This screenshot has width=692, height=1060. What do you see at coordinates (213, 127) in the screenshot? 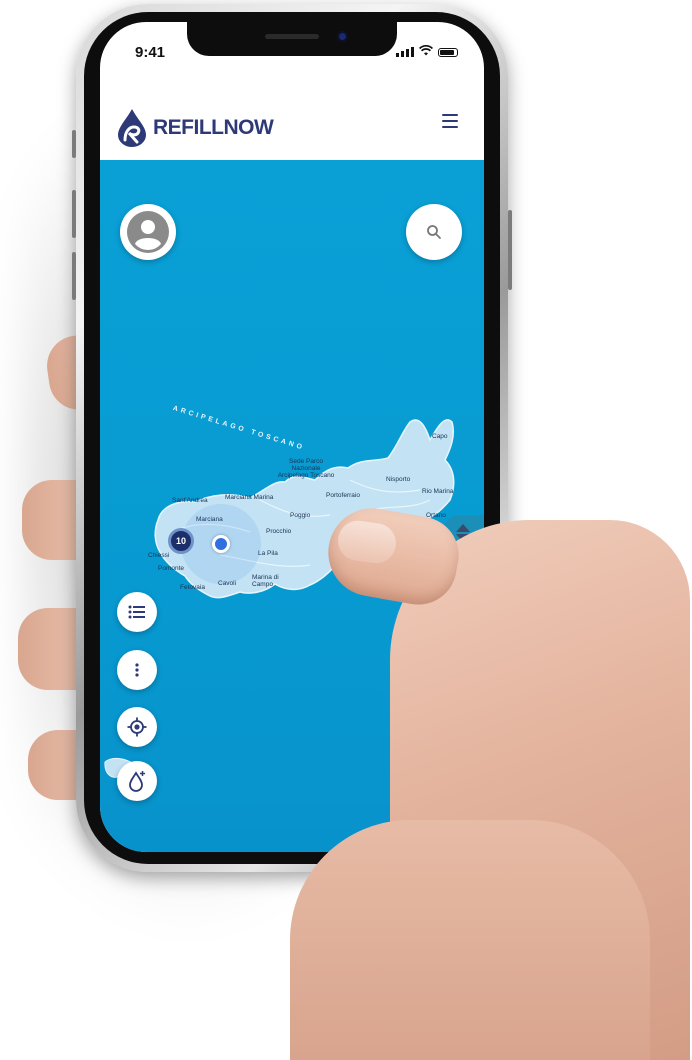
I see `brand-name: REFILLNOW` at bounding box center [213, 127].